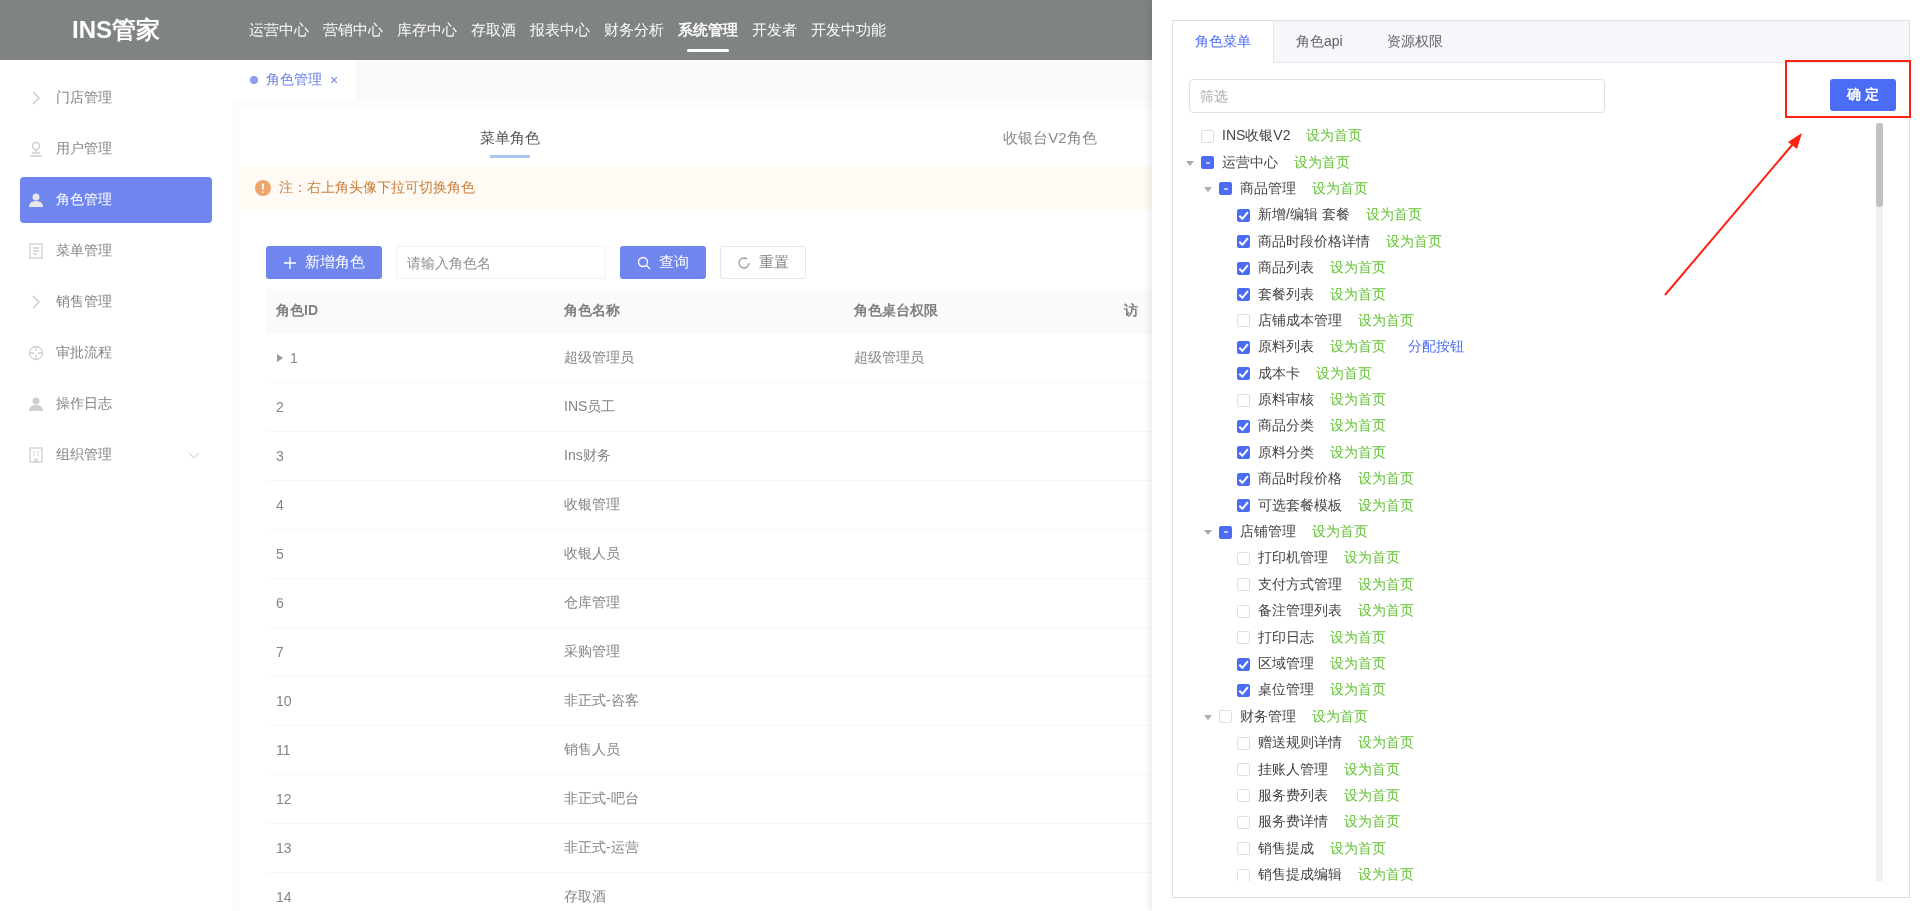 Image resolution: width=1920 pixels, height=911 pixels. Describe the element at coordinates (774, 30) in the screenshot. I see `nav-tab: 开发者` at that location.